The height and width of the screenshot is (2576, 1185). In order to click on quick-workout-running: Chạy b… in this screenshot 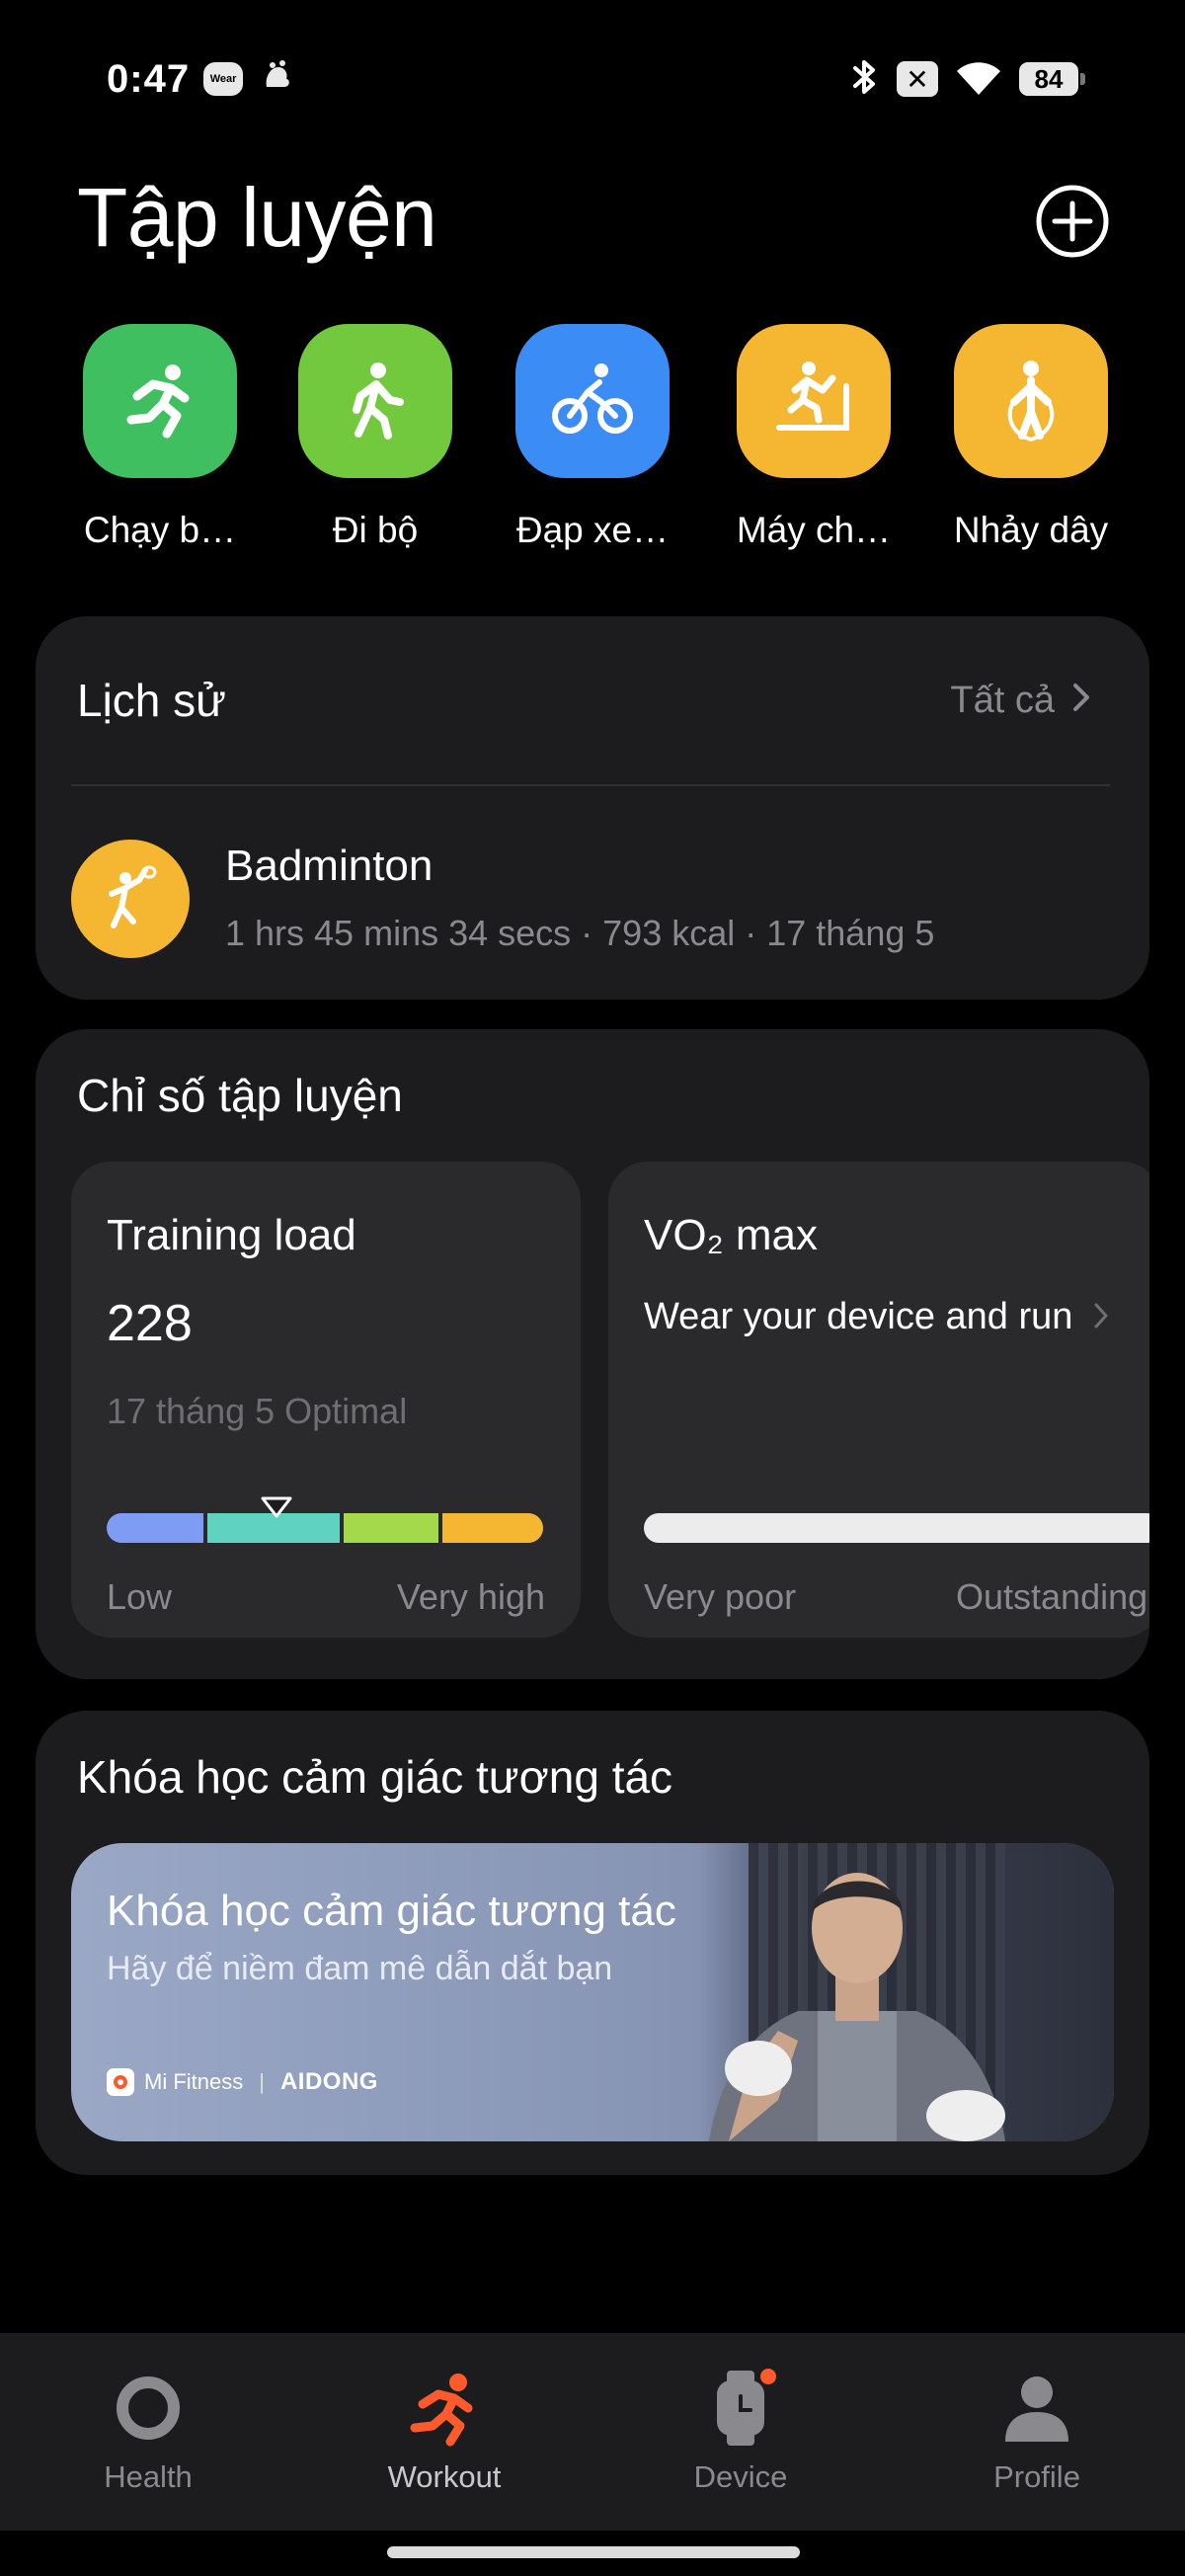, I will do `click(160, 437)`.